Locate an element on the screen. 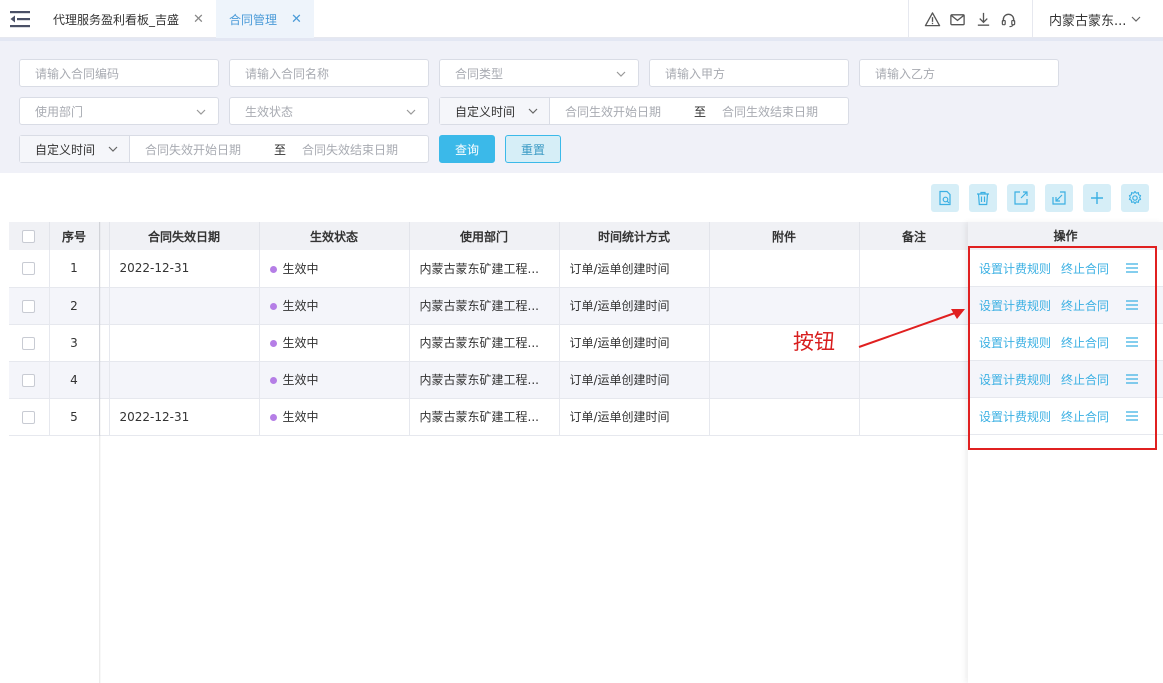 The height and width of the screenshot is (683, 1163). menu-fold-icon is located at coordinates (20, 19).